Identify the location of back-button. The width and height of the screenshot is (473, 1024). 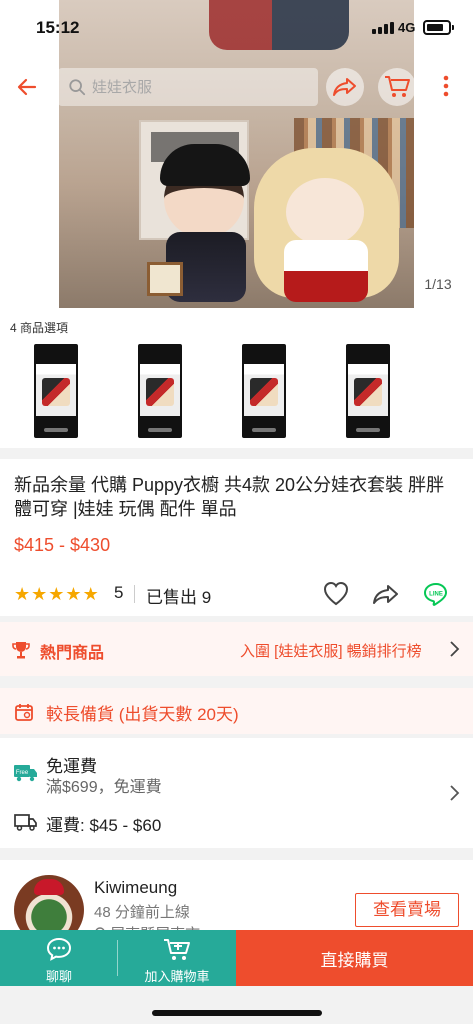
(27, 87).